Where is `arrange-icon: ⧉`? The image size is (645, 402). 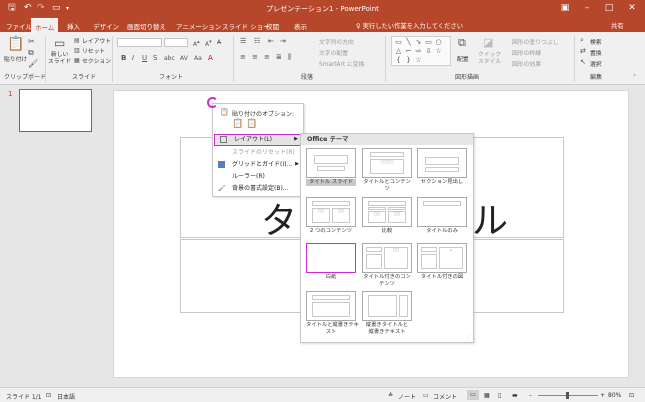 arrange-icon: ⧉ is located at coordinates (462, 42).